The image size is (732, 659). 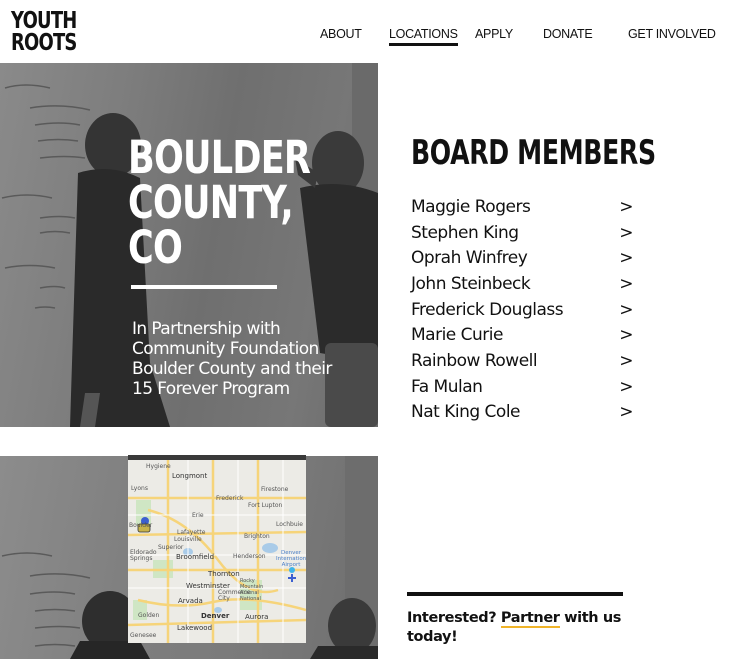 I want to click on hero-title-line-1: BOULDER, so click(x=219, y=157).